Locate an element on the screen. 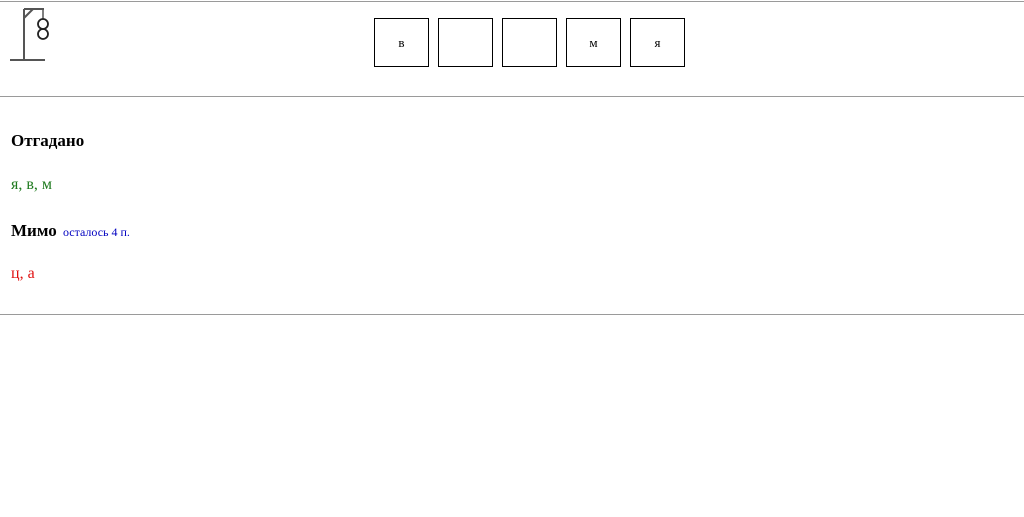  missed-heading-label: Мимо is located at coordinates (34, 230).